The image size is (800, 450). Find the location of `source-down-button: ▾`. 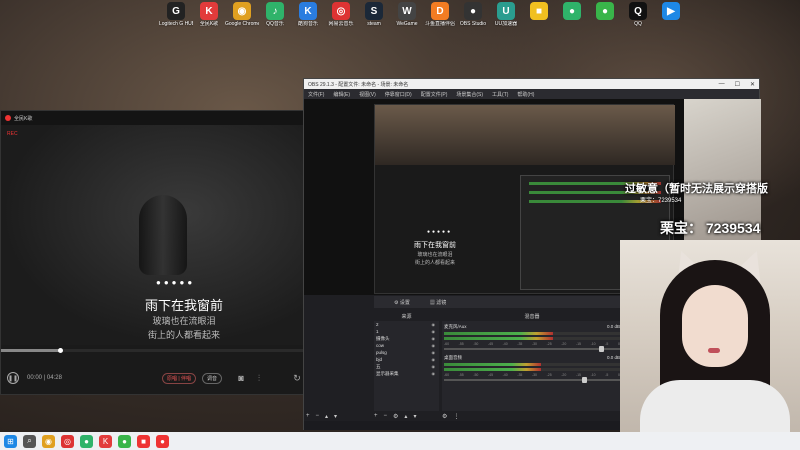

source-down-button: ▾ is located at coordinates (414, 416).